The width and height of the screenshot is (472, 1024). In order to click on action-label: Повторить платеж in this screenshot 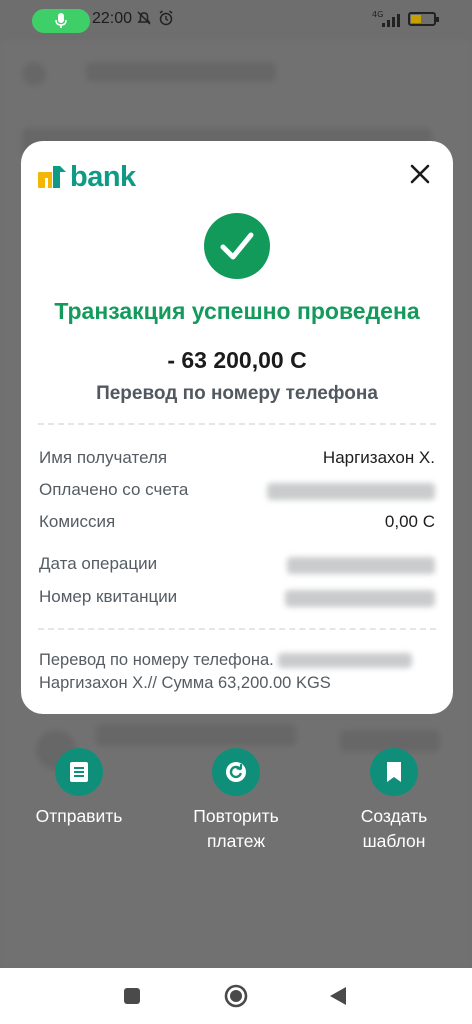, I will do `click(236, 828)`.